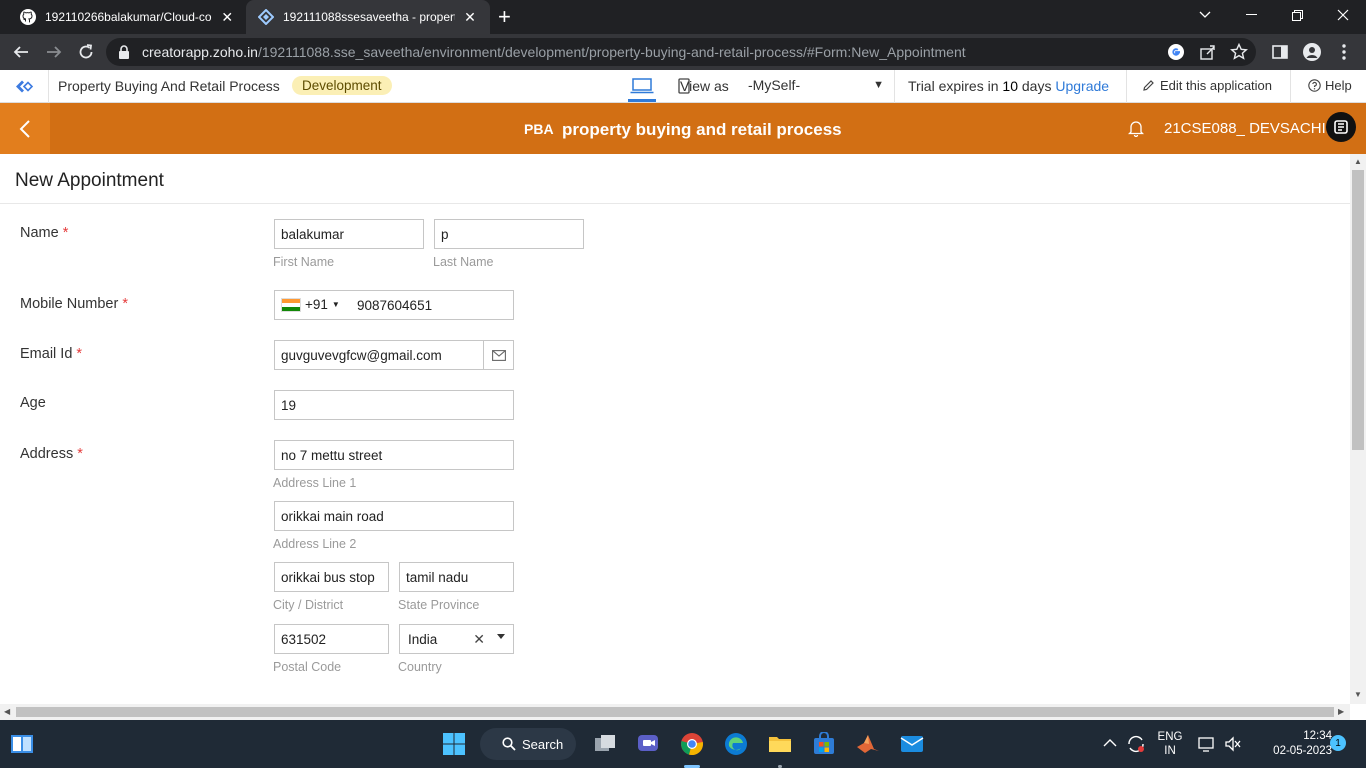 The width and height of the screenshot is (1366, 768). Describe the element at coordinates (824, 744) in the screenshot. I see `microsoft-store-icon` at that location.